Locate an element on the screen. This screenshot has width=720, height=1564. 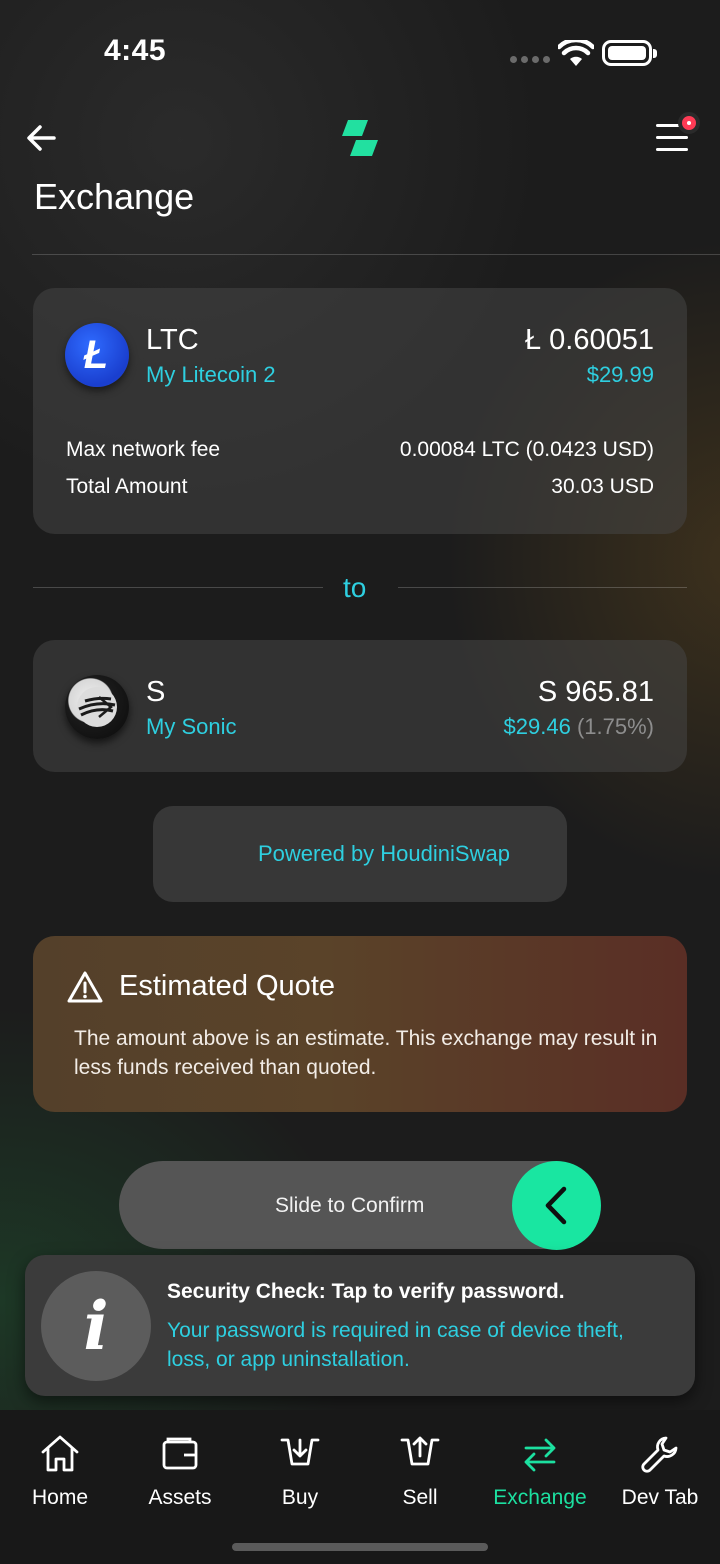
from-symbol: LTC is located at coordinates (172, 340).